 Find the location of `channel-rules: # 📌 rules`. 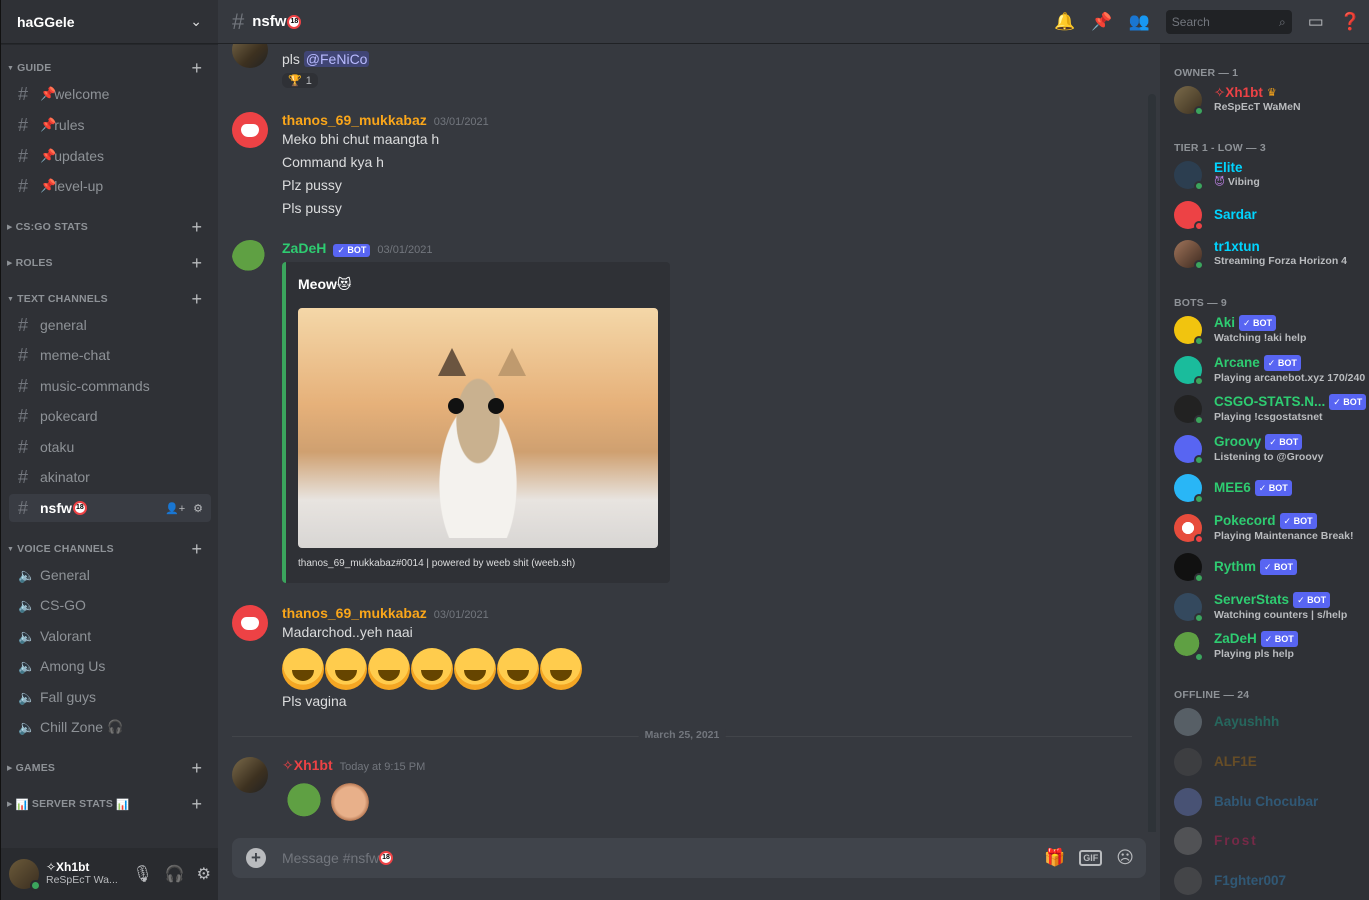

channel-rules: # 📌 rules is located at coordinates (110, 125).